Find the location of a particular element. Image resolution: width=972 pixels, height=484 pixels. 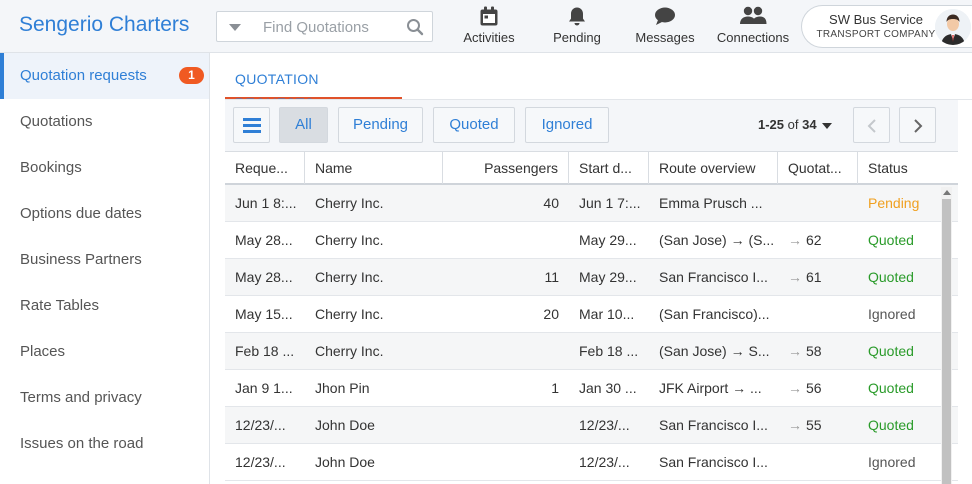

cell-quotation: → 62 is located at coordinates (818, 240).